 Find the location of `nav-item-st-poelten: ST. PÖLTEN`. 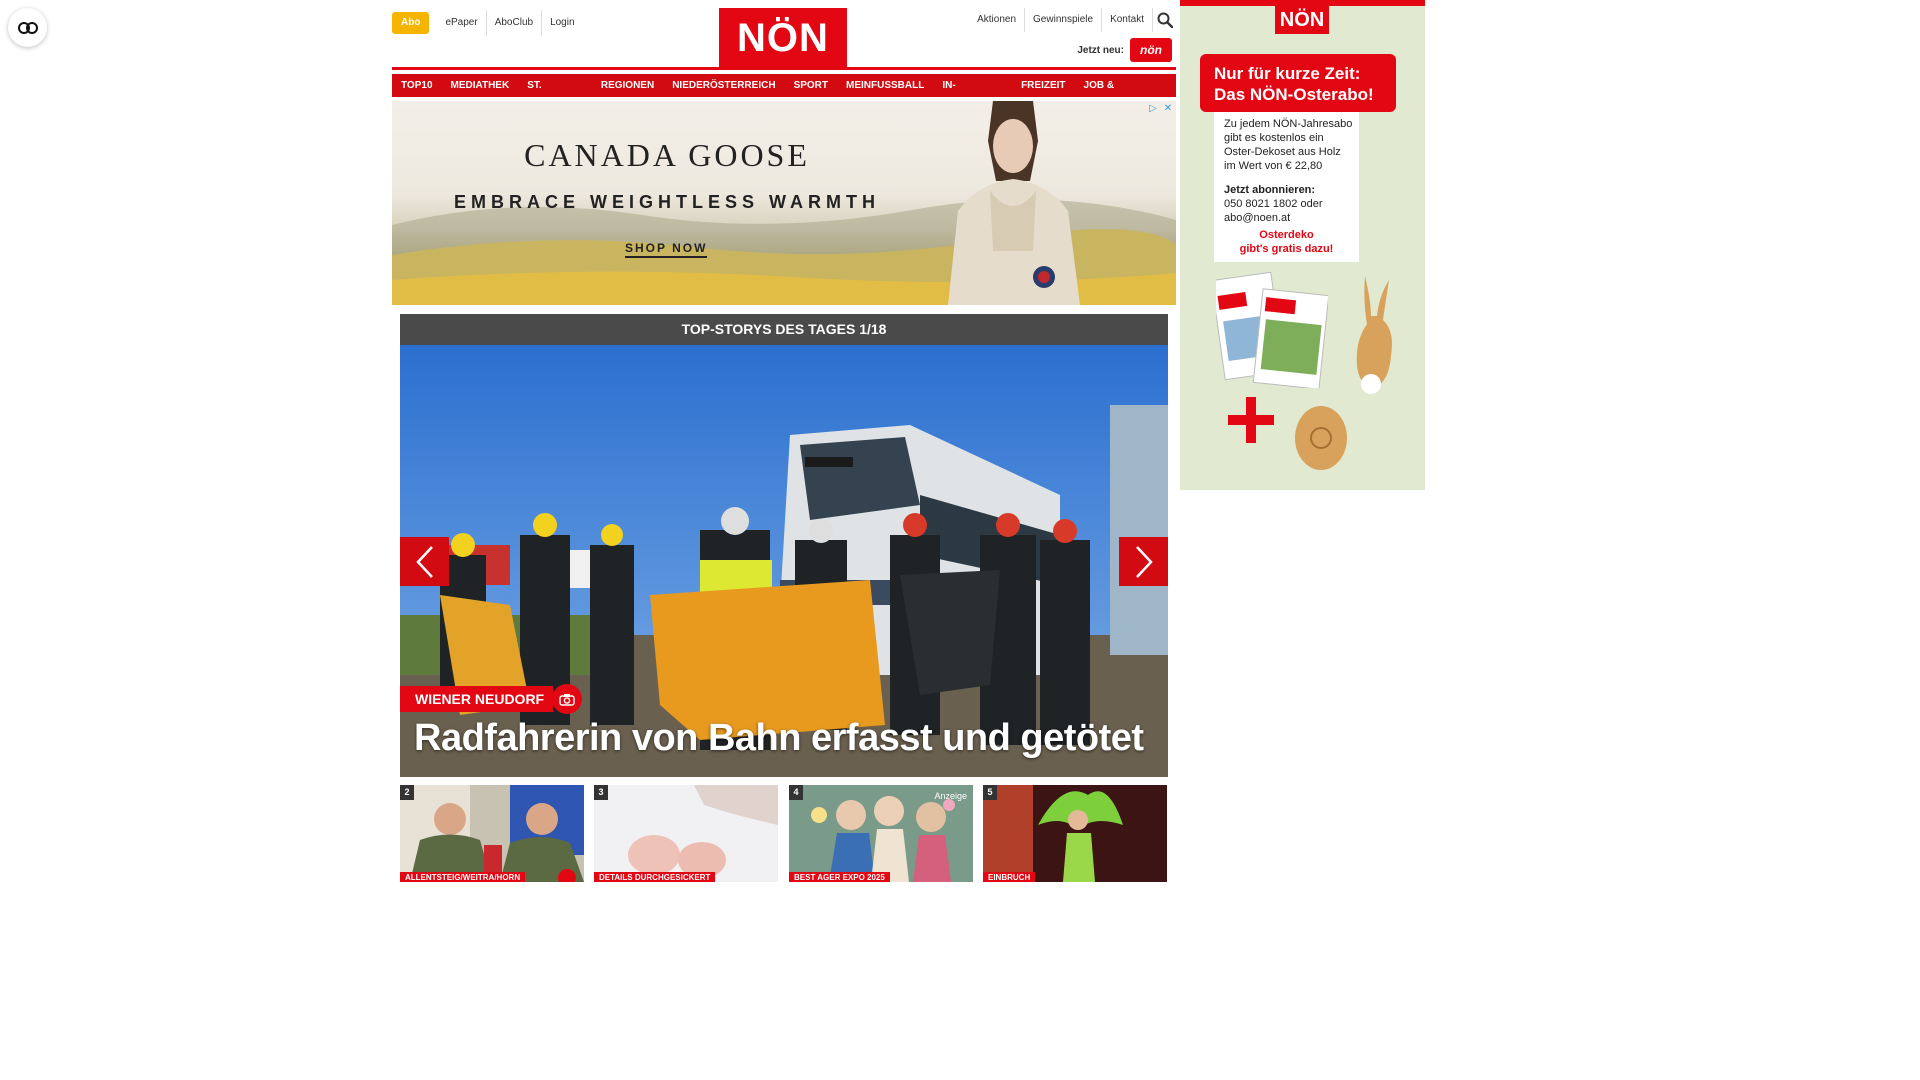

nav-item-st-poelten: ST. PÖLTEN is located at coordinates (555, 94).